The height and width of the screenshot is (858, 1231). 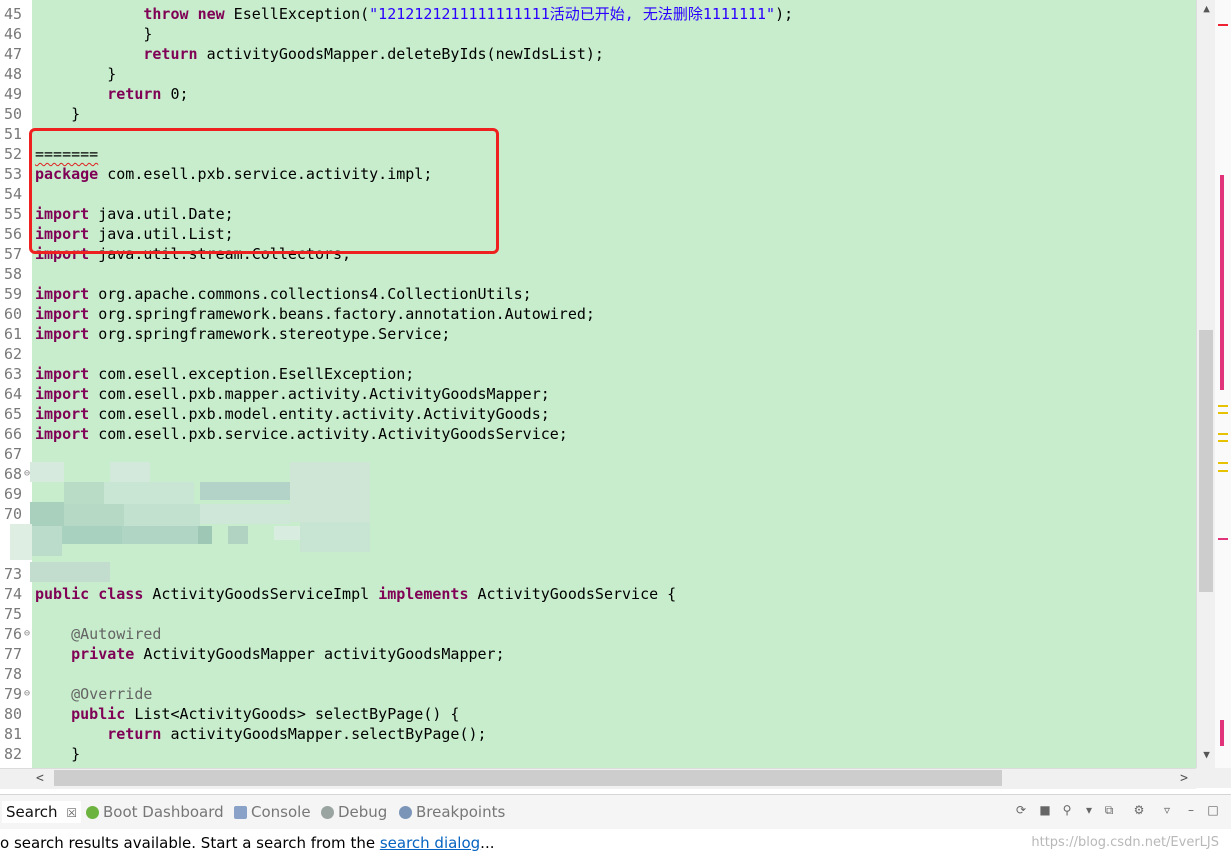 I want to click on code-token: ActivityGoodsService {, so click(x=572, y=594).